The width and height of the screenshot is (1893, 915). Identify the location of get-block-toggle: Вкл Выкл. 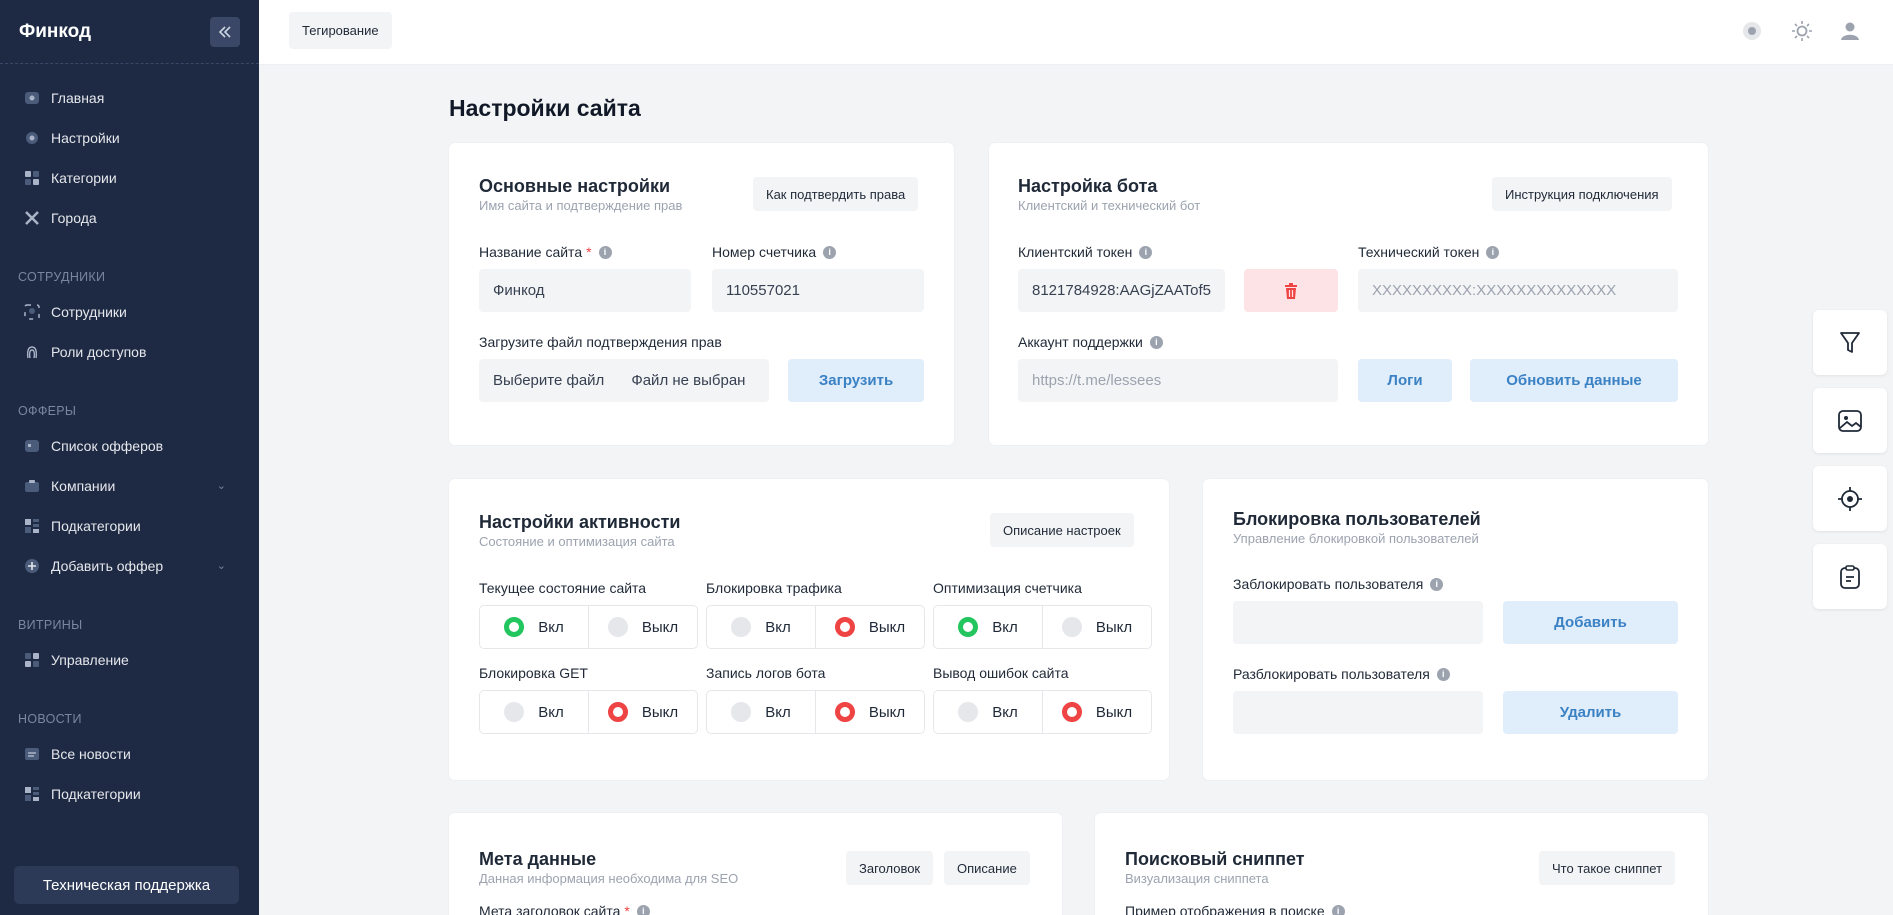
(588, 712).